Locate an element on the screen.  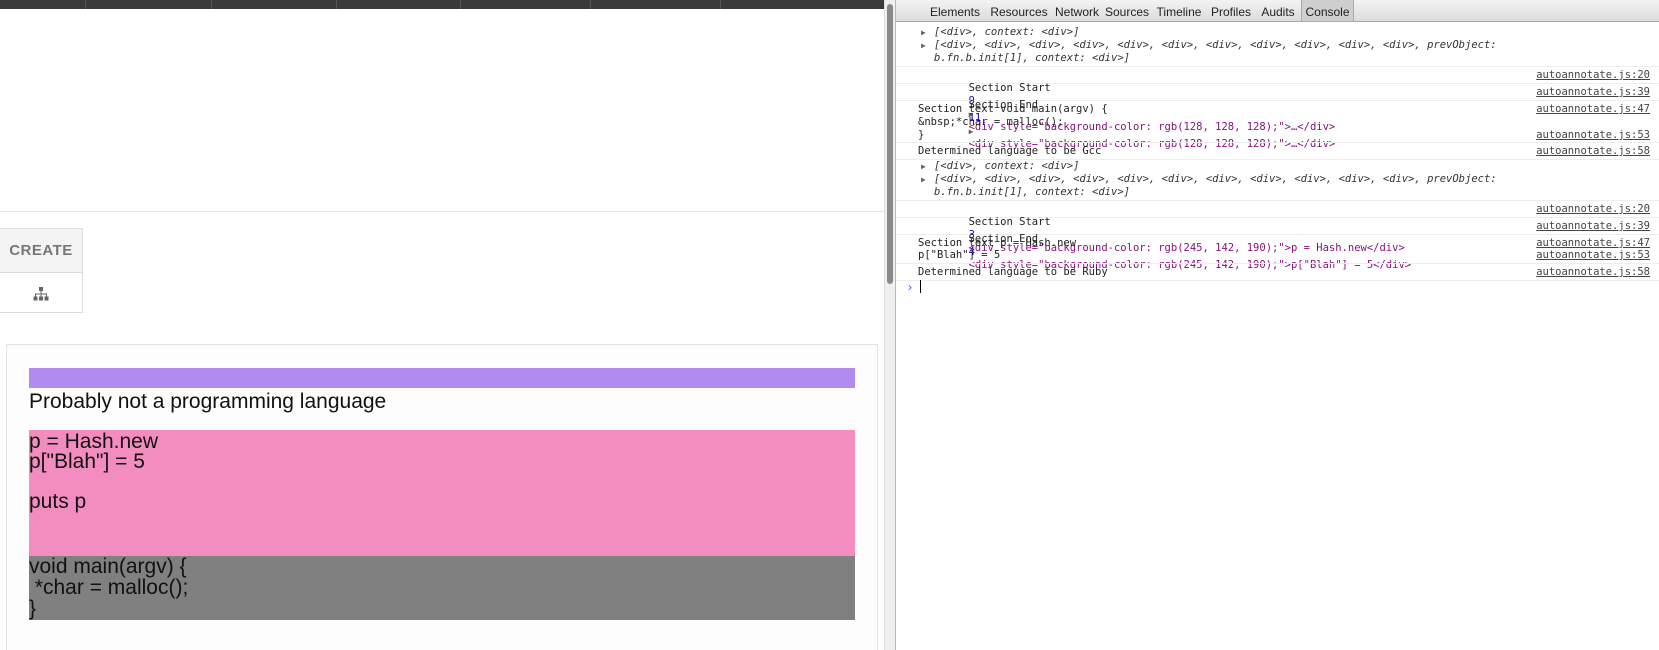
log-text: Section text void main(argv) { is located at coordinates (1013, 109).